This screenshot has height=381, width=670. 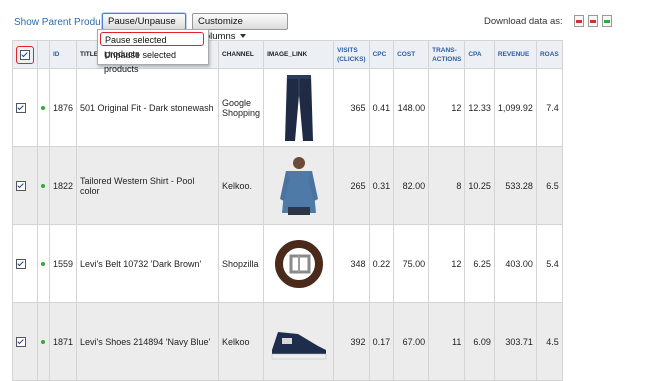 I want to click on revenue-cell: 403.00, so click(x=515, y=263).